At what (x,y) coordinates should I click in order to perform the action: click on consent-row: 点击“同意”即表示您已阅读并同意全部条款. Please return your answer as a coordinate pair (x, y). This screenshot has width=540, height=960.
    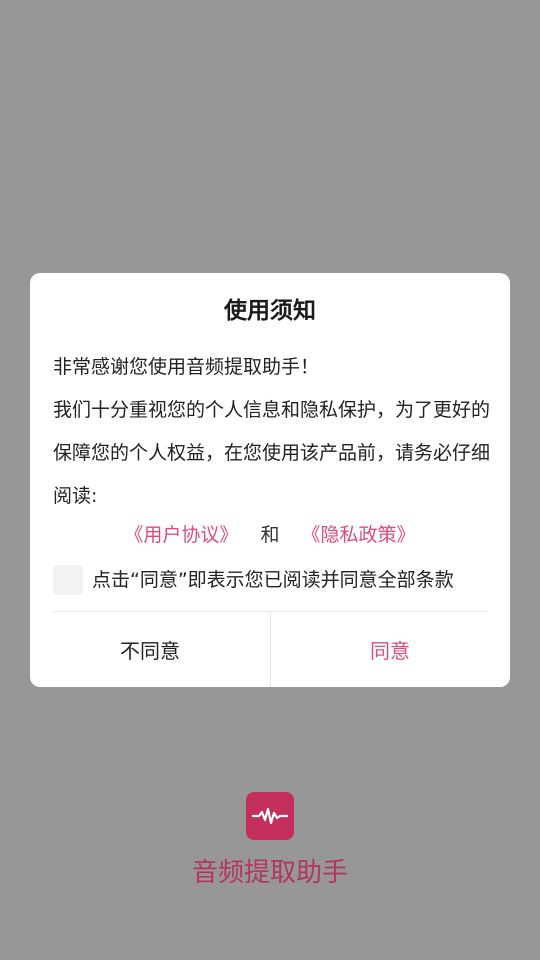
    Looking at the image, I should click on (253, 580).